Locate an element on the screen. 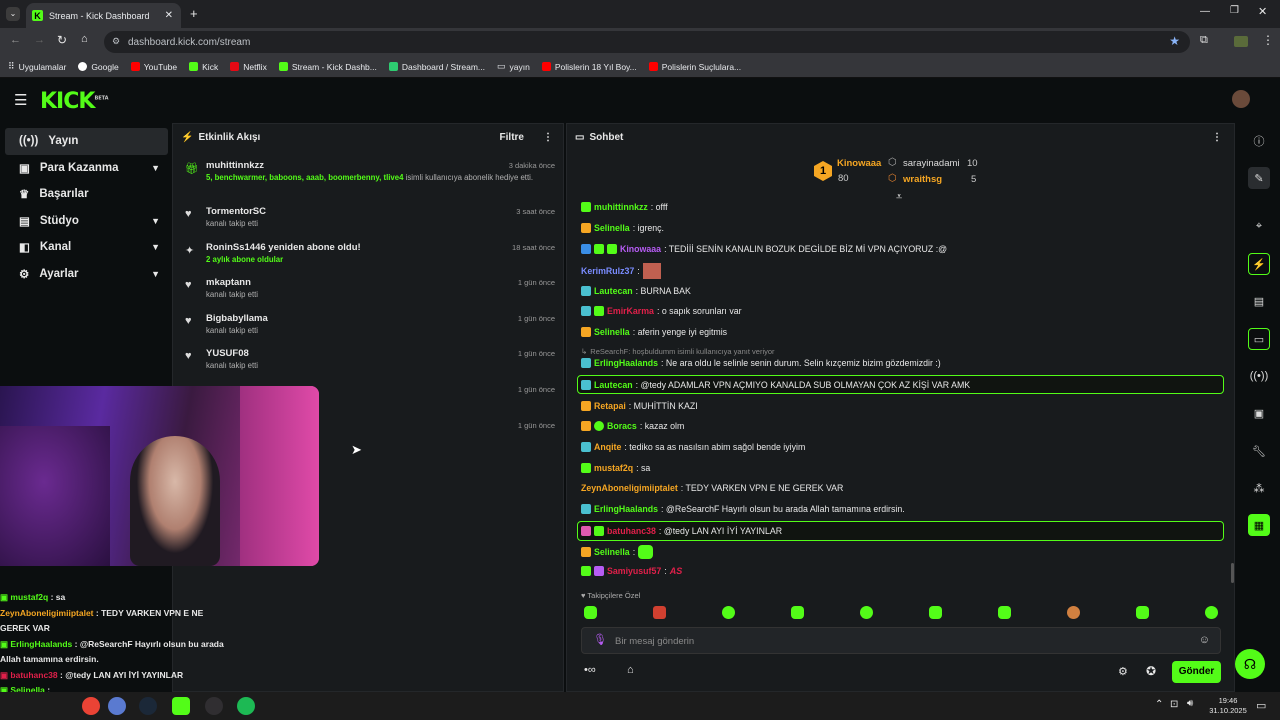 This screenshot has width=1280, height=720. chat-username: Samiyusuf57 is located at coordinates (634, 571).